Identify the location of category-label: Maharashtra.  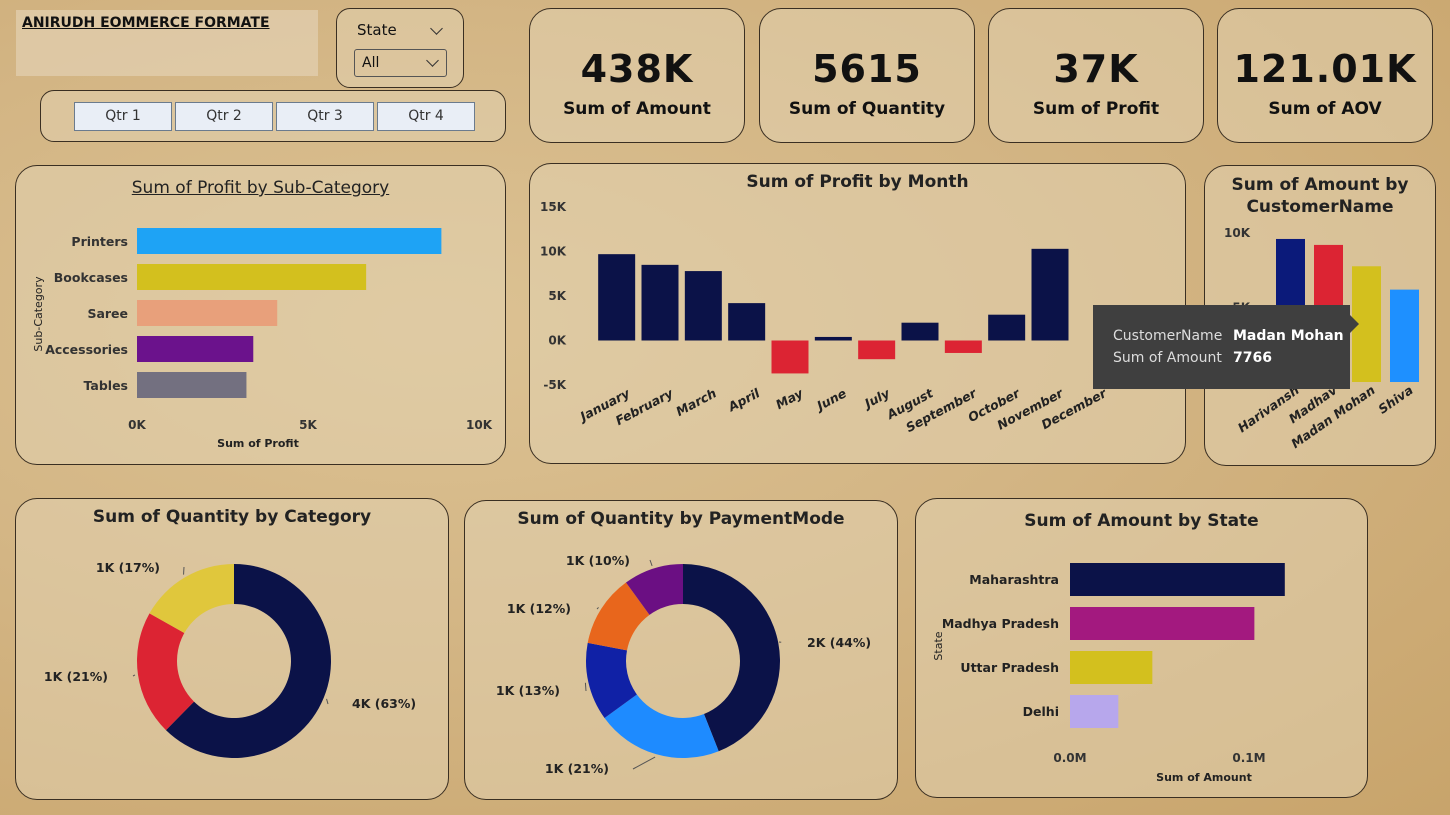
(1014, 579).